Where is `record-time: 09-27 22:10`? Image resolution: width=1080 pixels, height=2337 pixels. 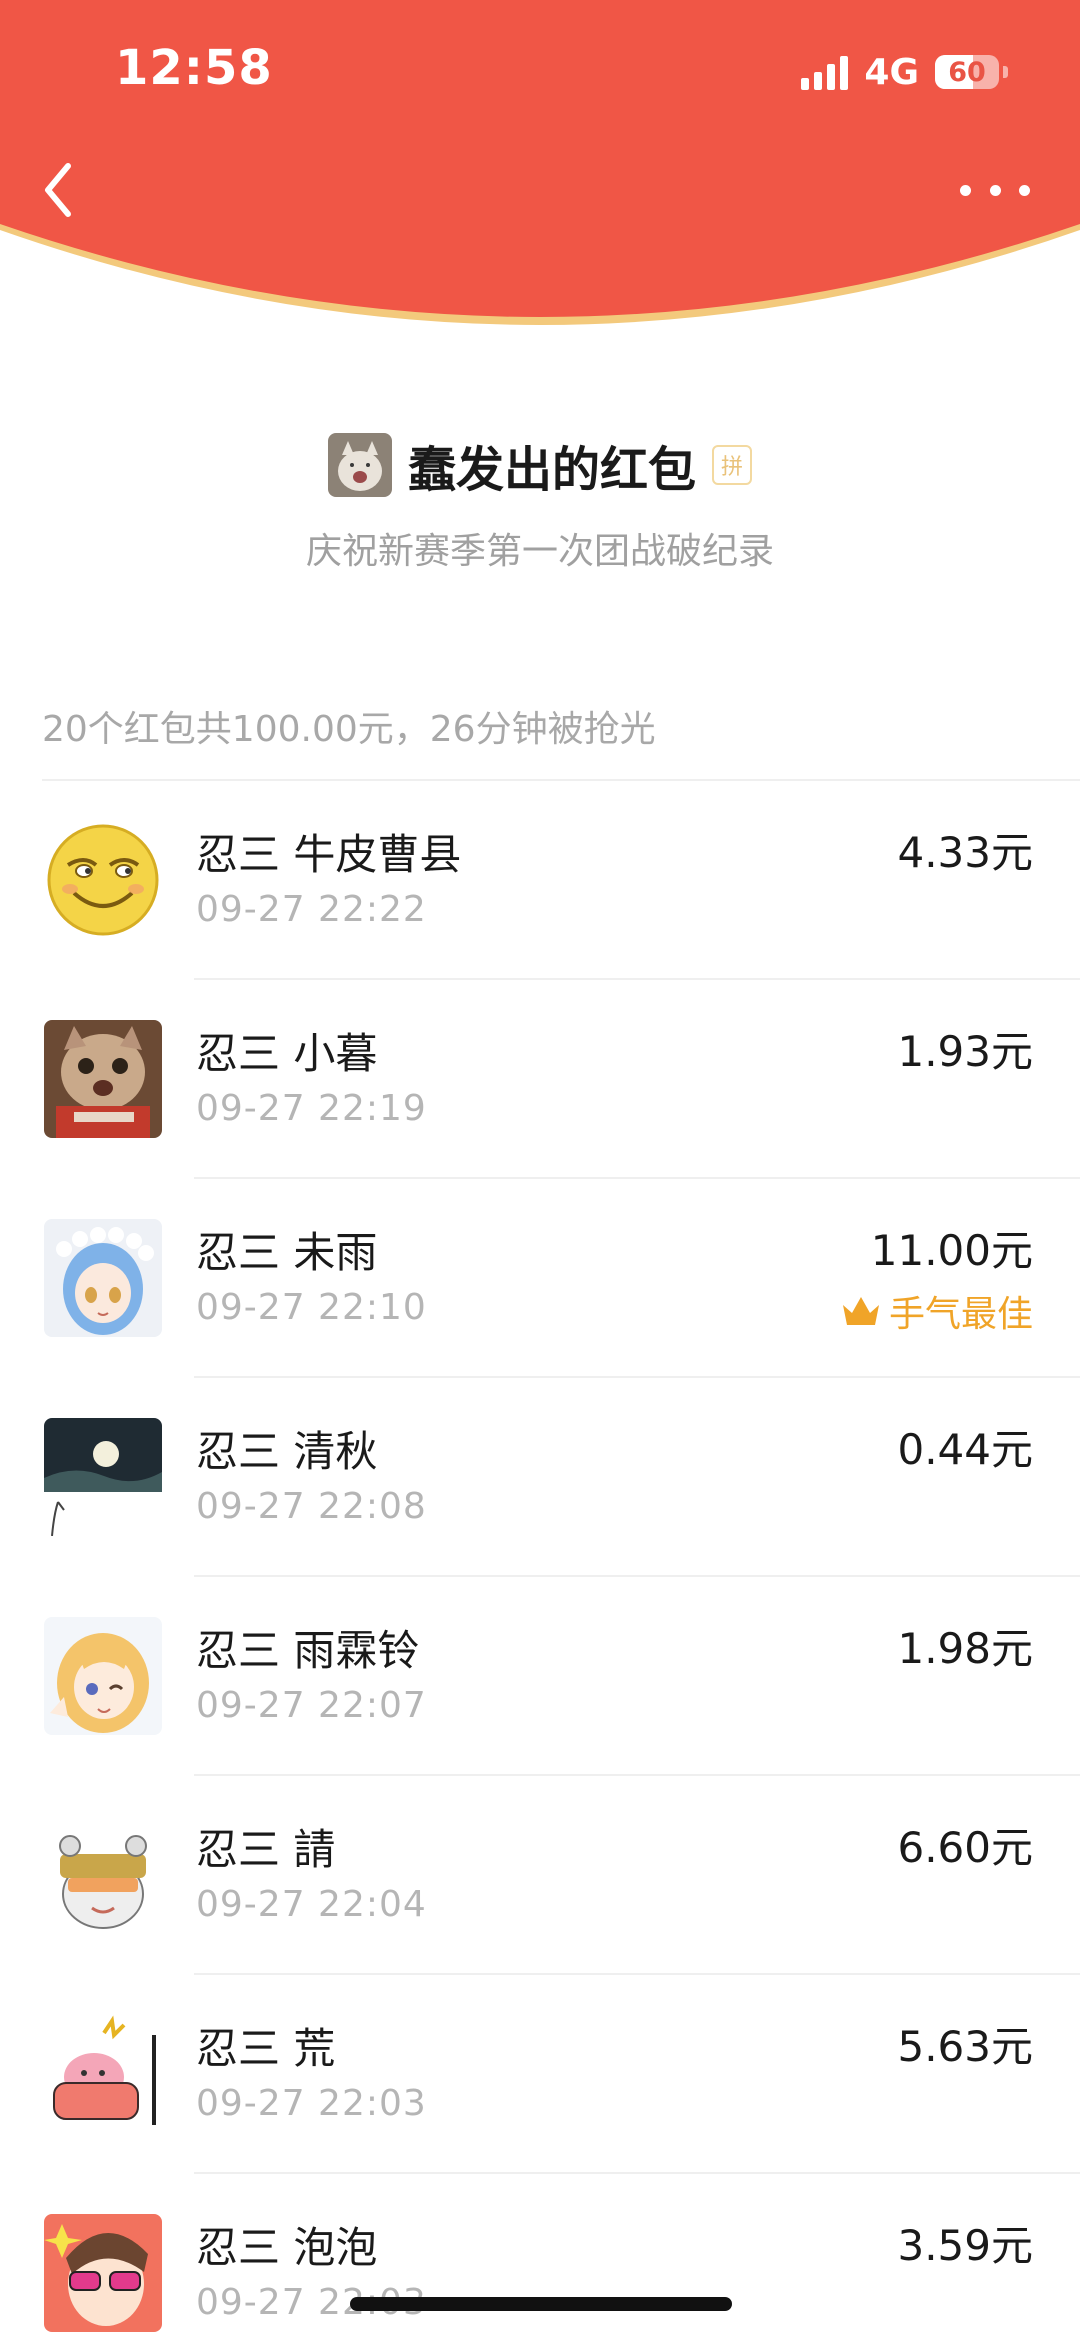 record-time: 09-27 22:10 is located at coordinates (311, 1307).